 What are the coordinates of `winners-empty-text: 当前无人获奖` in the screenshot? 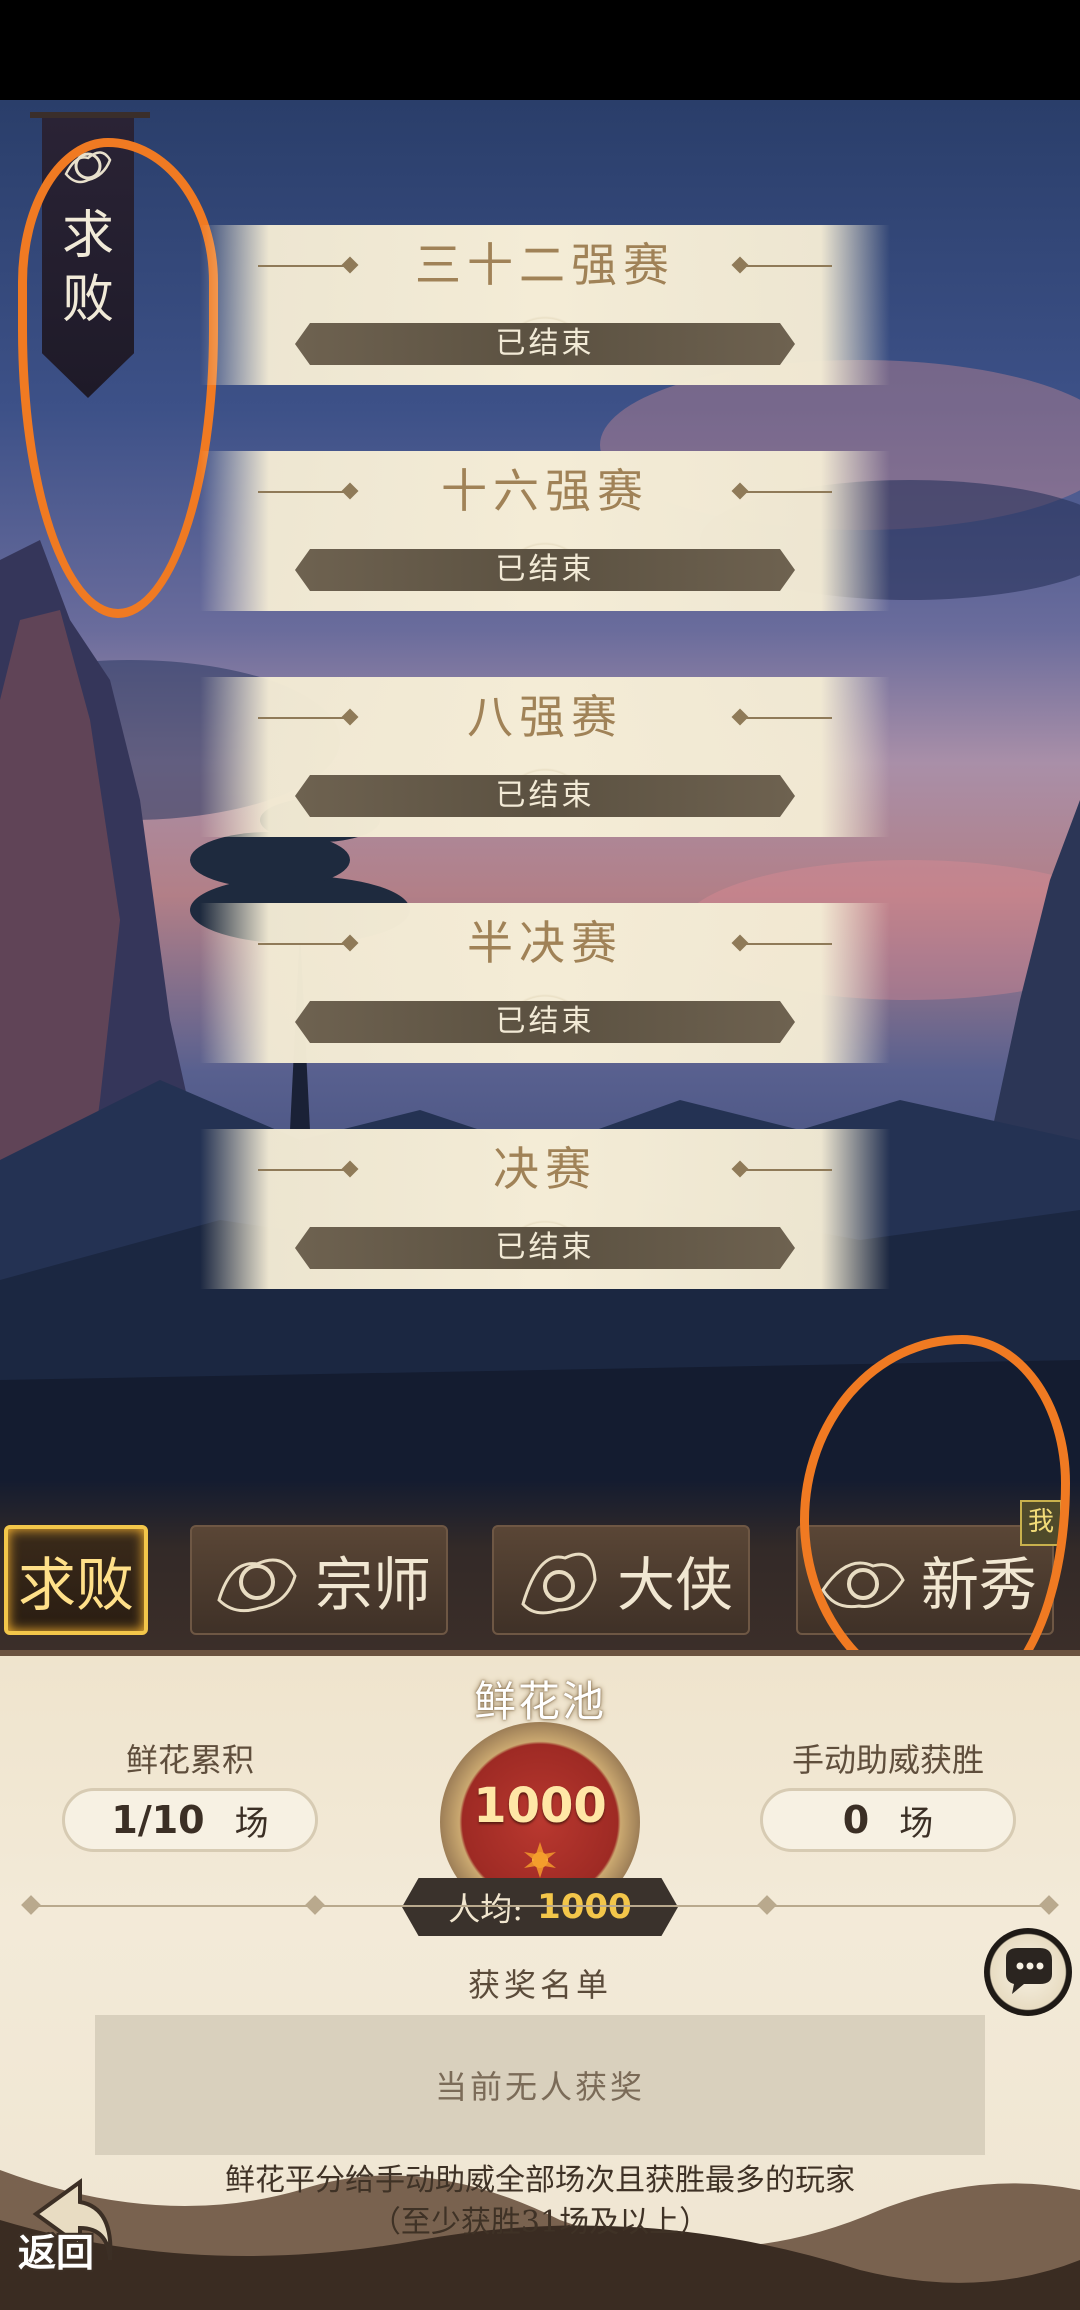 It's located at (539, 2087).